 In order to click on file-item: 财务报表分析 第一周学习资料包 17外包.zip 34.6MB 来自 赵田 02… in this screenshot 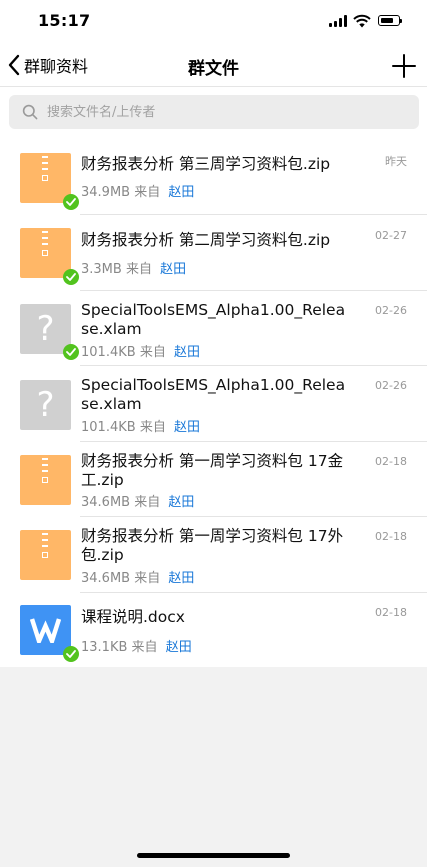, I will do `click(213, 555)`.